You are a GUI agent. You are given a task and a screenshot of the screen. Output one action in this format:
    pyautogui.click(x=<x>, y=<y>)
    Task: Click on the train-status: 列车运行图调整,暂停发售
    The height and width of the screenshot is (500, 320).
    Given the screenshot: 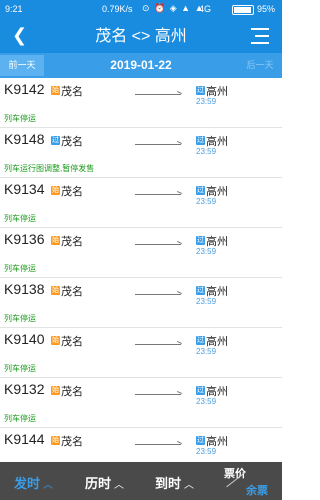 What is the action you would take?
    pyautogui.click(x=49, y=168)
    